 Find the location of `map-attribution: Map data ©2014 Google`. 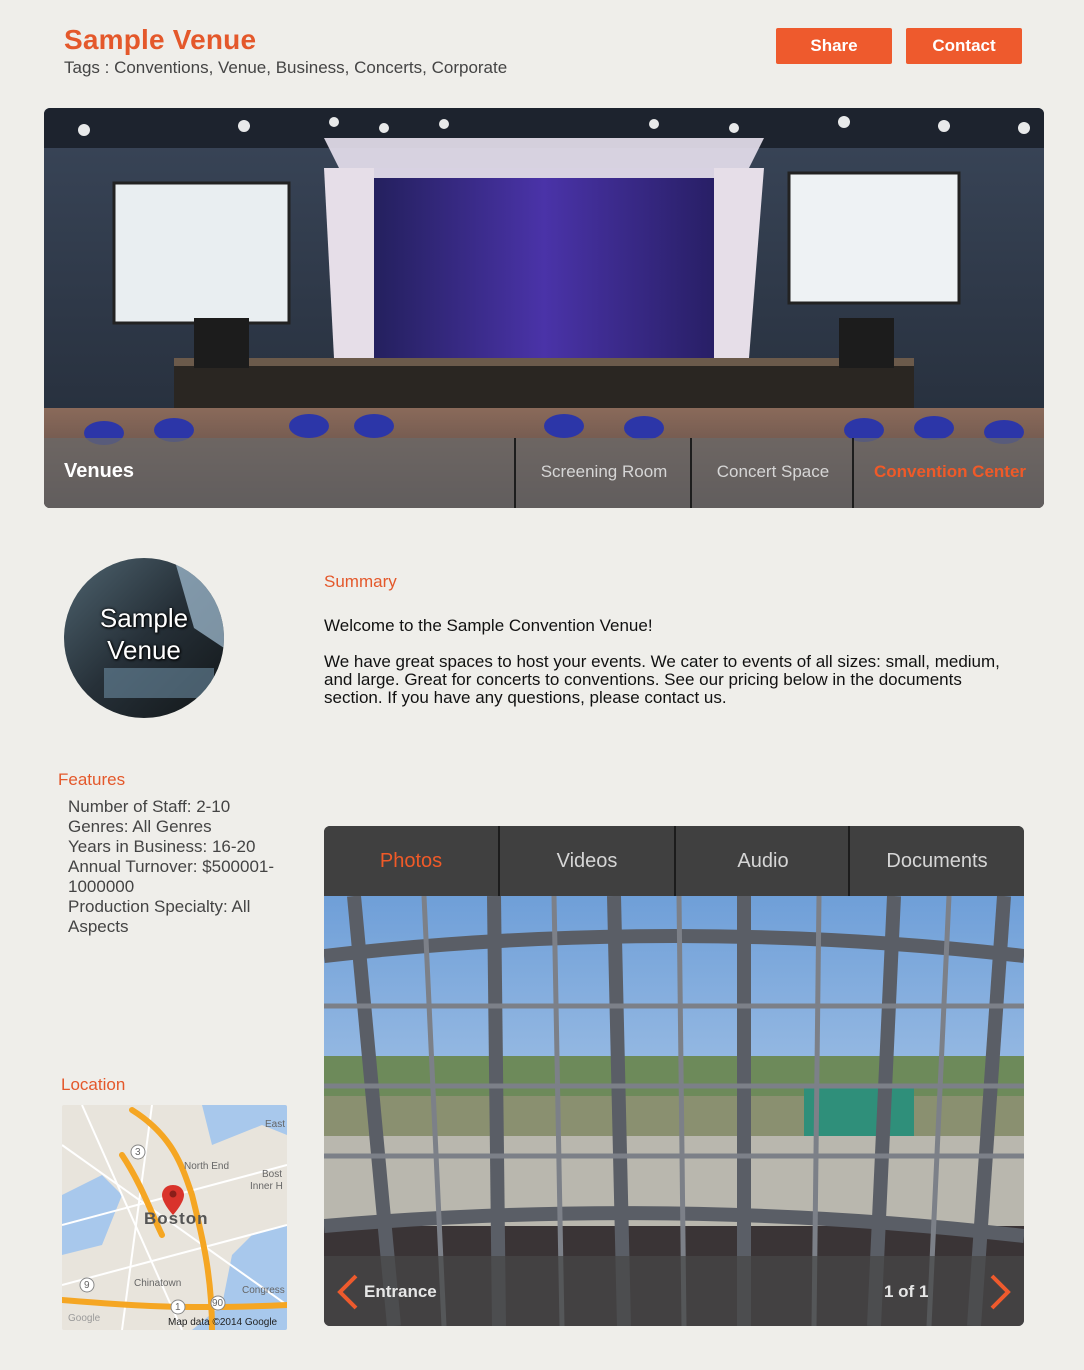

map-attribution: Map data ©2014 Google is located at coordinates (223, 1322).